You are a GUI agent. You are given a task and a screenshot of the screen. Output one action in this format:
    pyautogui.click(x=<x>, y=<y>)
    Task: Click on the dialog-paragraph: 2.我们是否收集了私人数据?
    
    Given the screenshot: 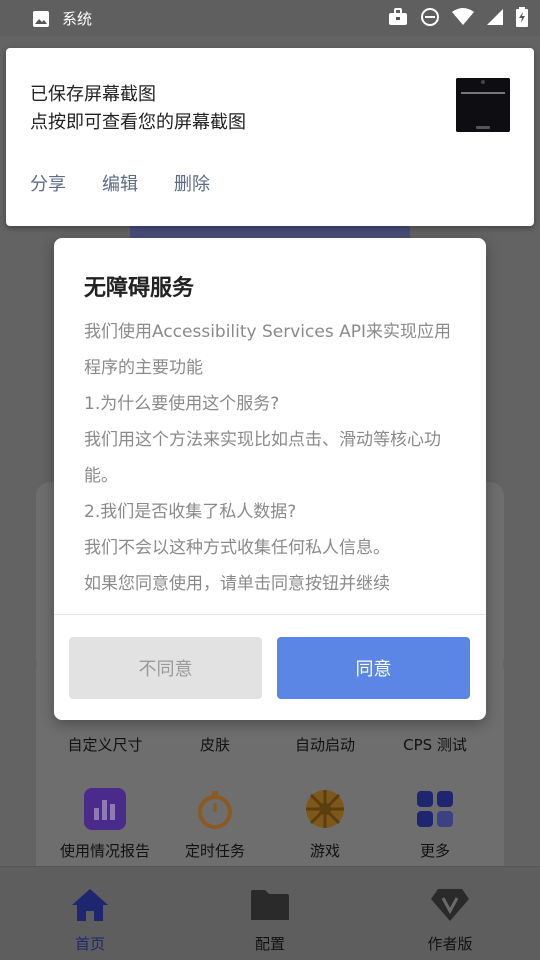 What is the action you would take?
    pyautogui.click(x=190, y=512)
    